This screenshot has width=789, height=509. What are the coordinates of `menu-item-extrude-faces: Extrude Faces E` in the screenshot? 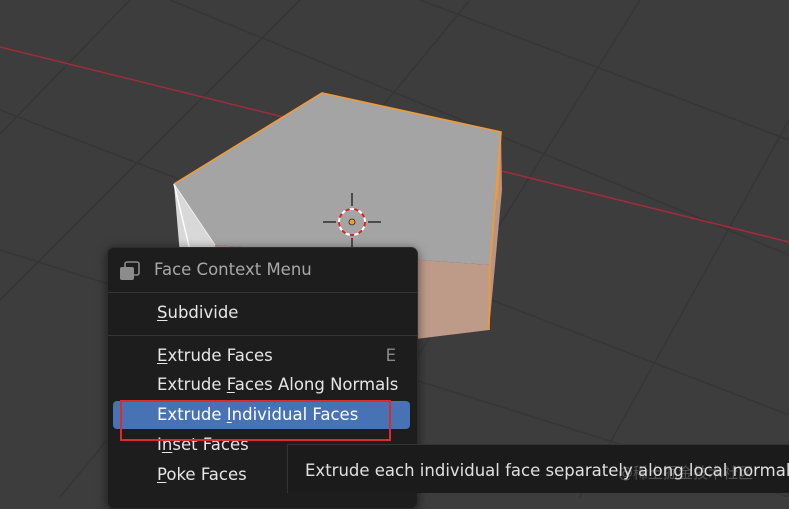 It's located at (261, 356).